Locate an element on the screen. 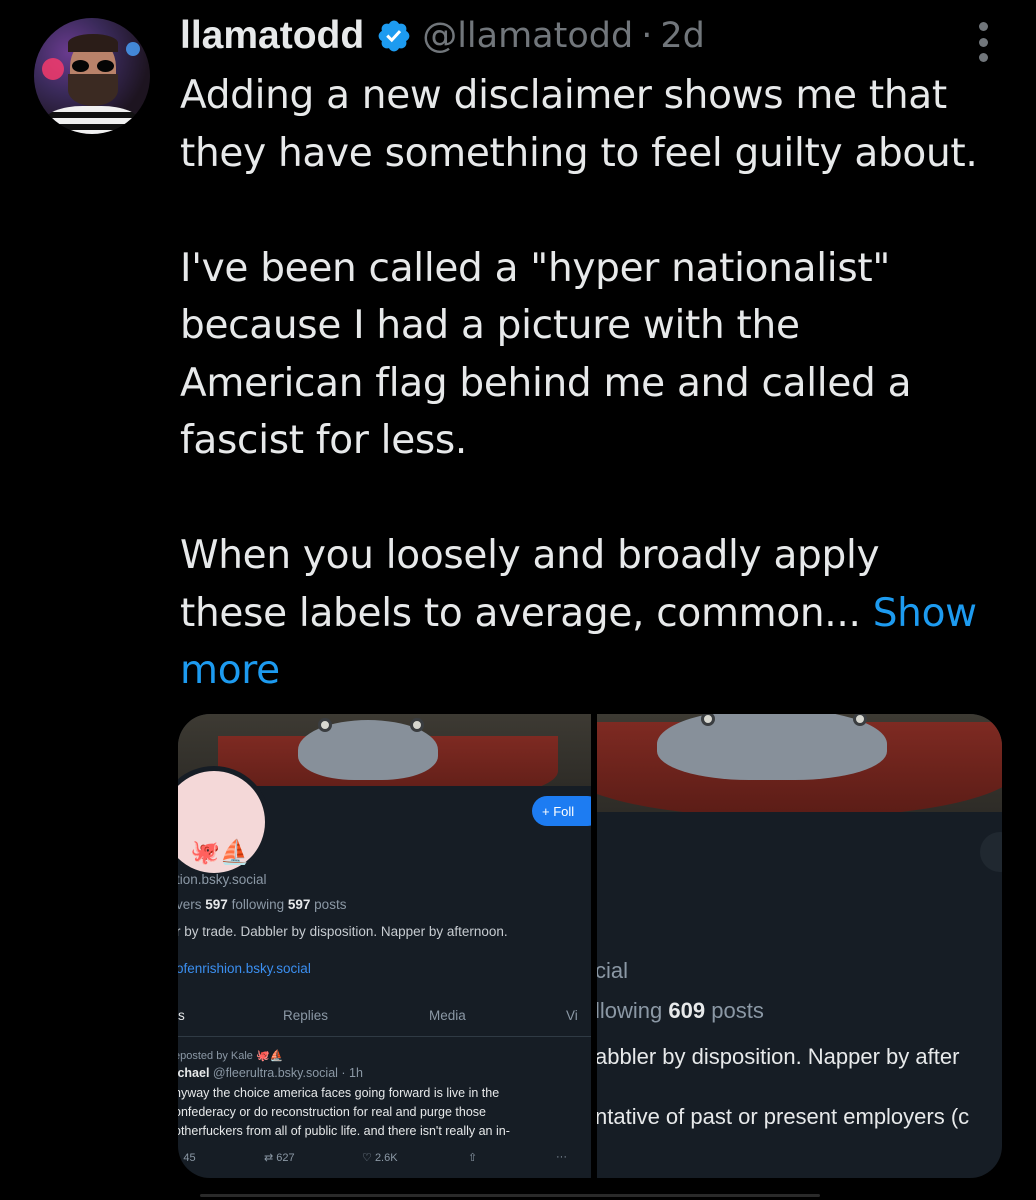 The height and width of the screenshot is (1200, 1036). tweet-line: American flag behind me and called a is located at coordinates (546, 383).